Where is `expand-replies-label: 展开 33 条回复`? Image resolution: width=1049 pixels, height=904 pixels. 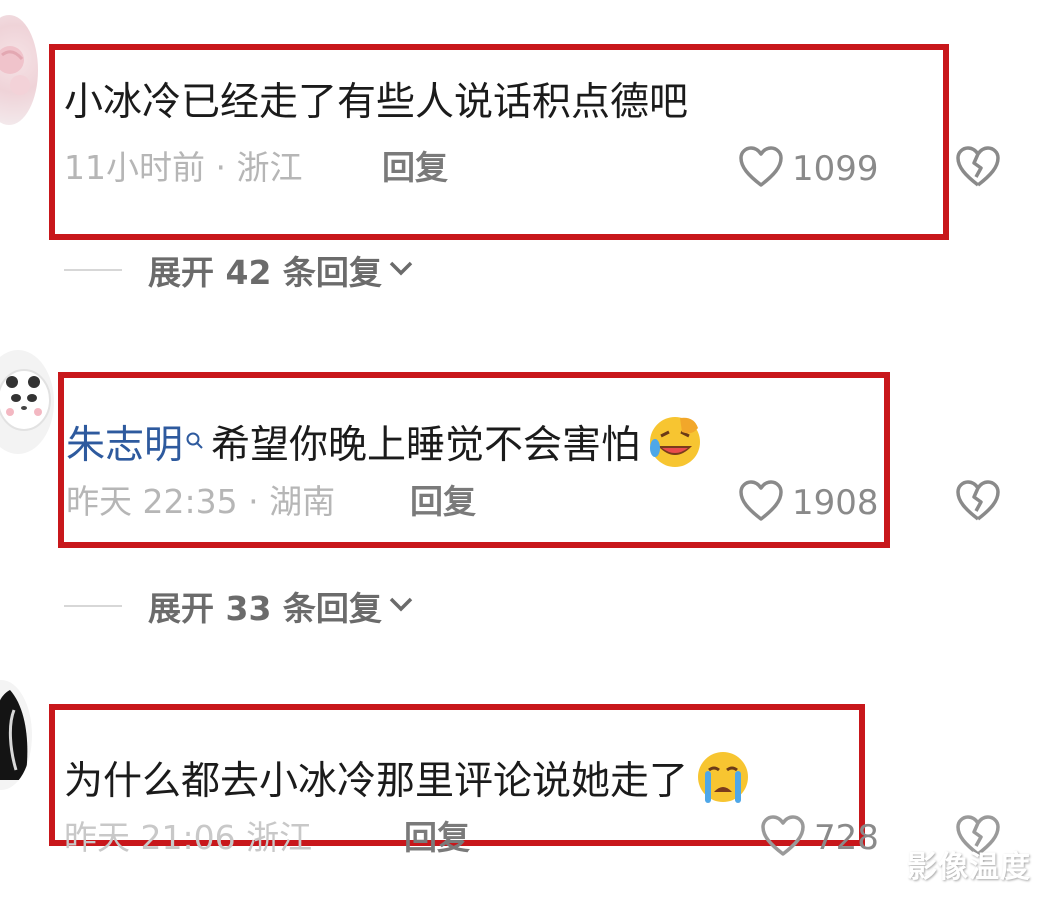 expand-replies-label: 展开 33 条回复 is located at coordinates (265, 608).